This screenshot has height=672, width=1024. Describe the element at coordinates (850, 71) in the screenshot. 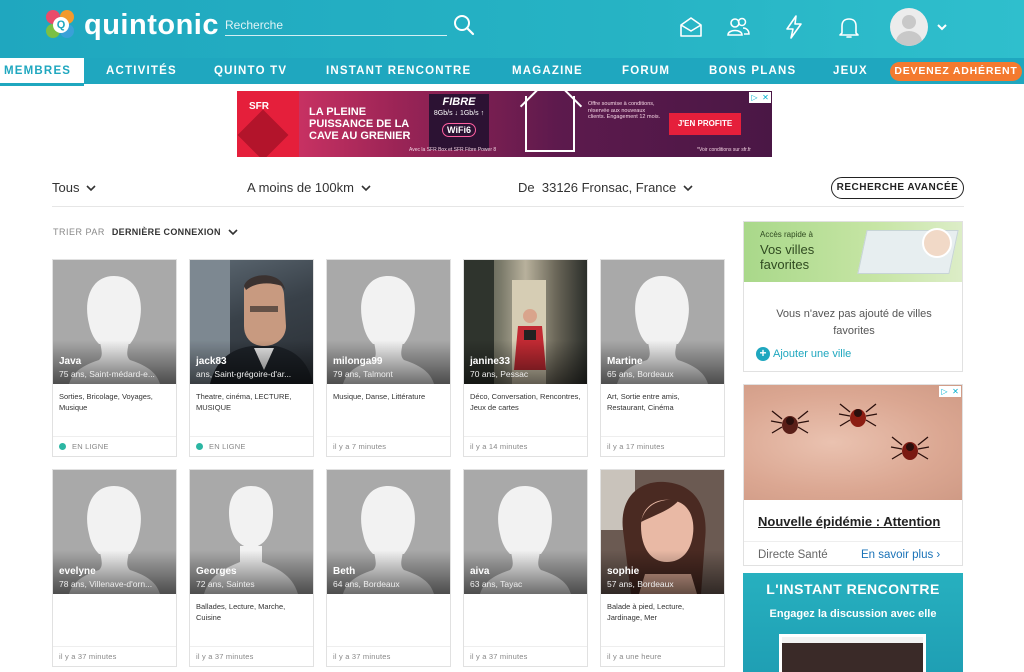

I see `nav-item-jeux: JEUX` at that location.